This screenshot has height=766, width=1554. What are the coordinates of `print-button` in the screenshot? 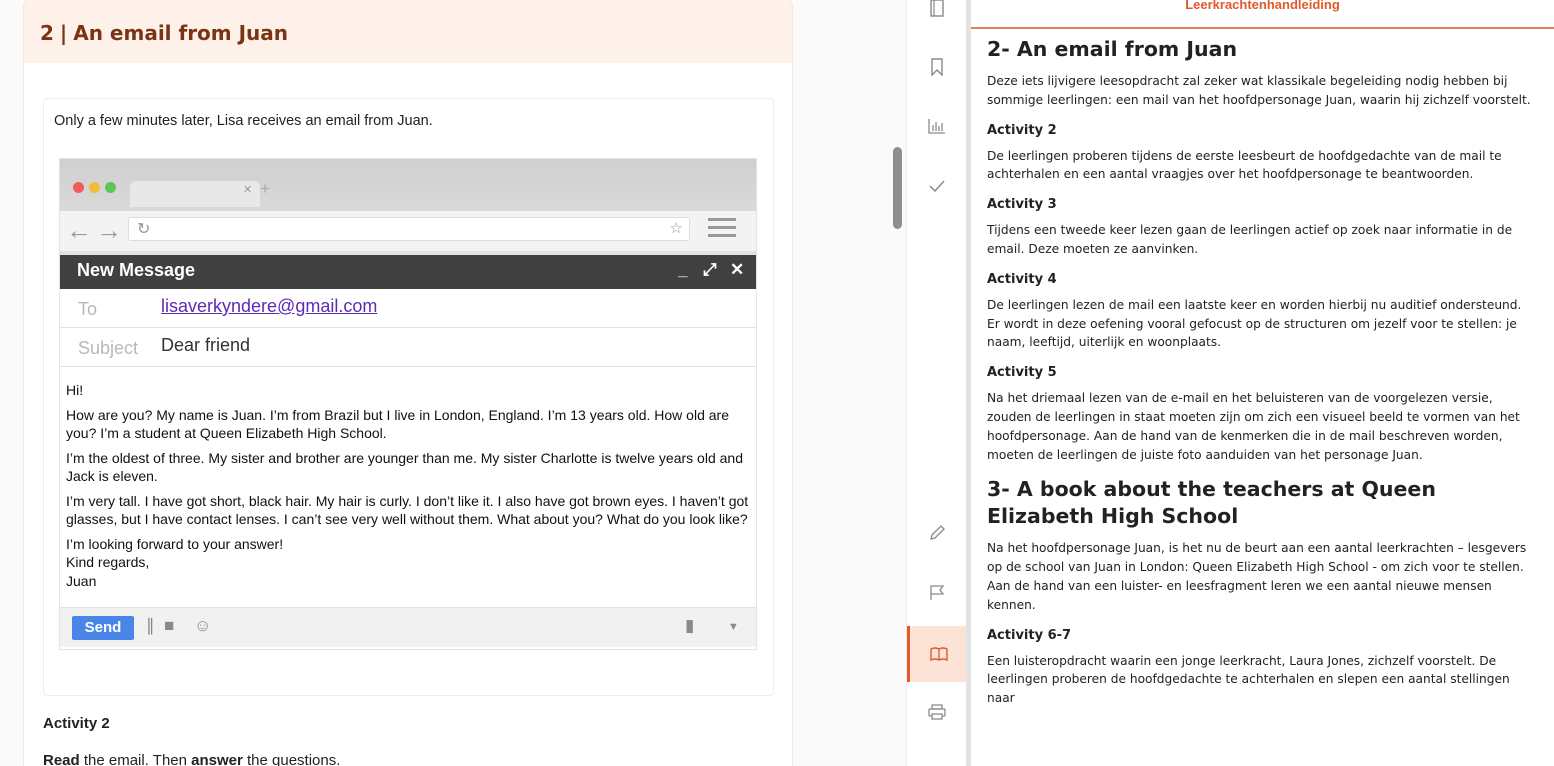 It's located at (937, 712).